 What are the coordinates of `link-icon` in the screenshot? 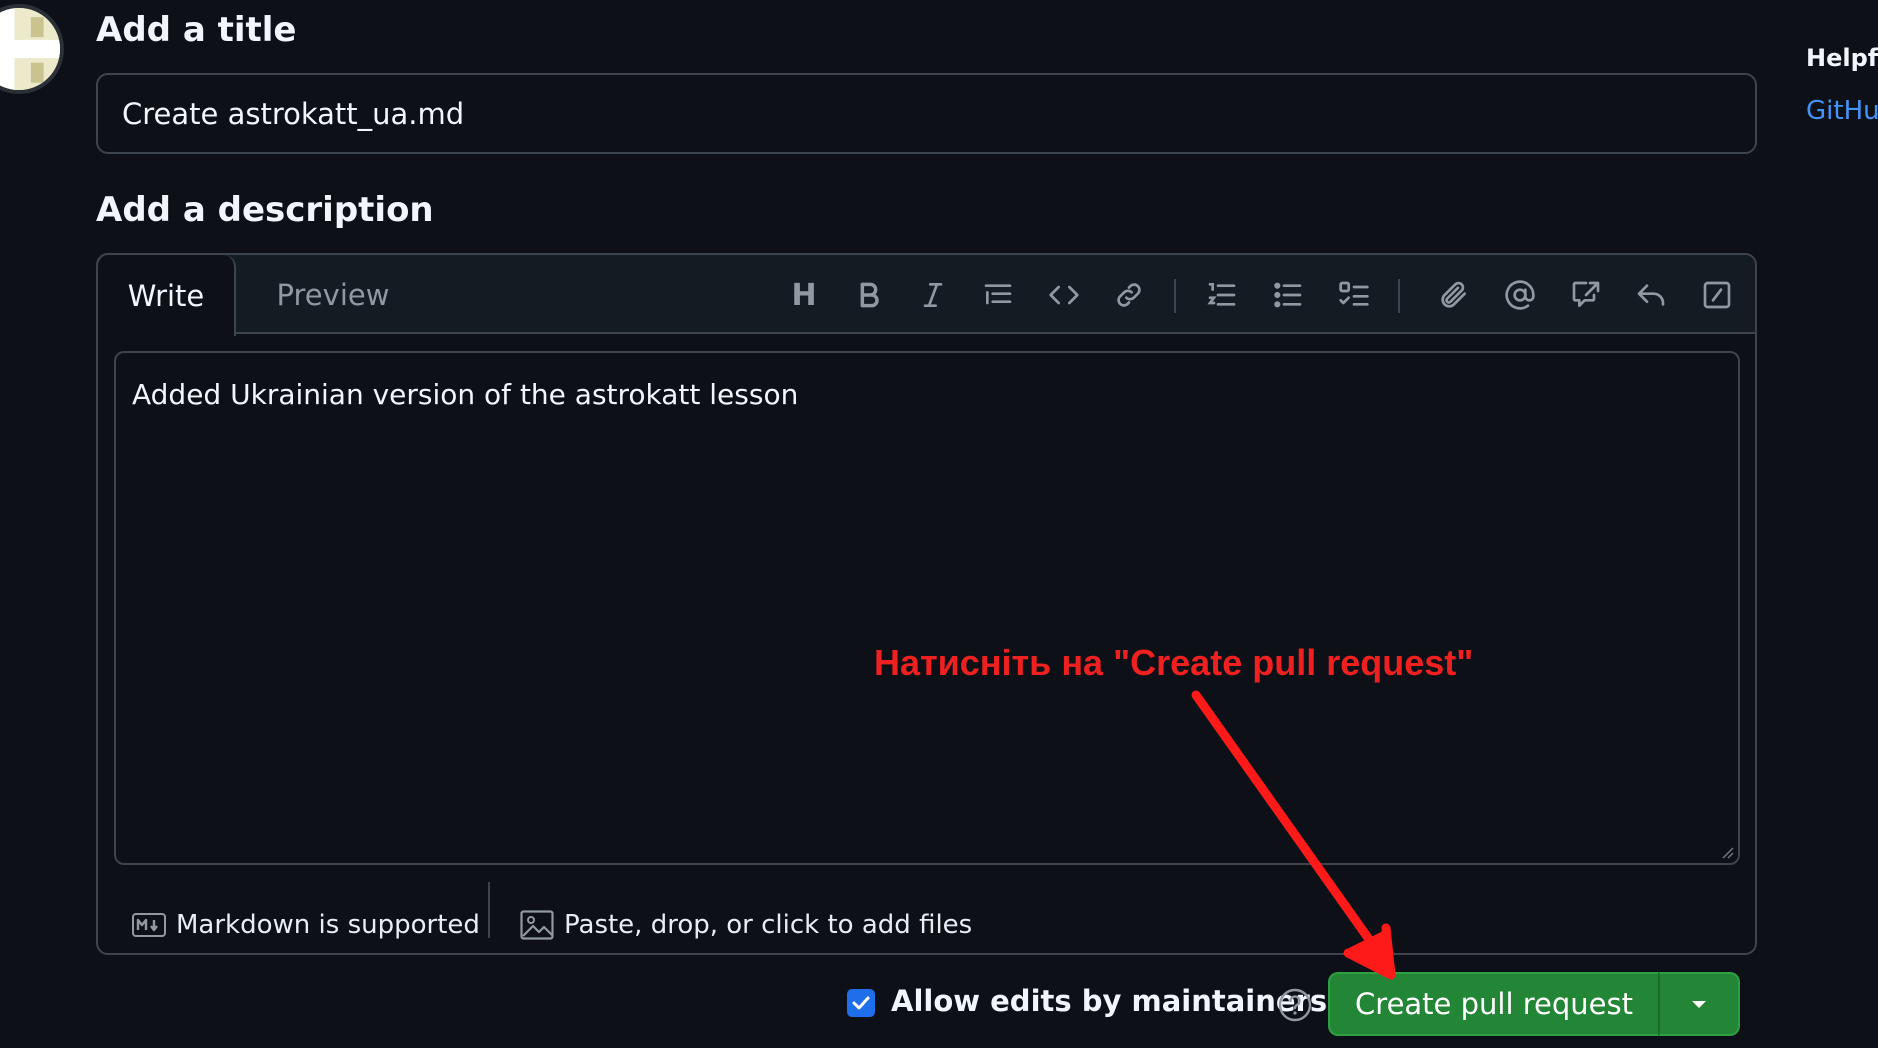 It's located at (1129, 295).